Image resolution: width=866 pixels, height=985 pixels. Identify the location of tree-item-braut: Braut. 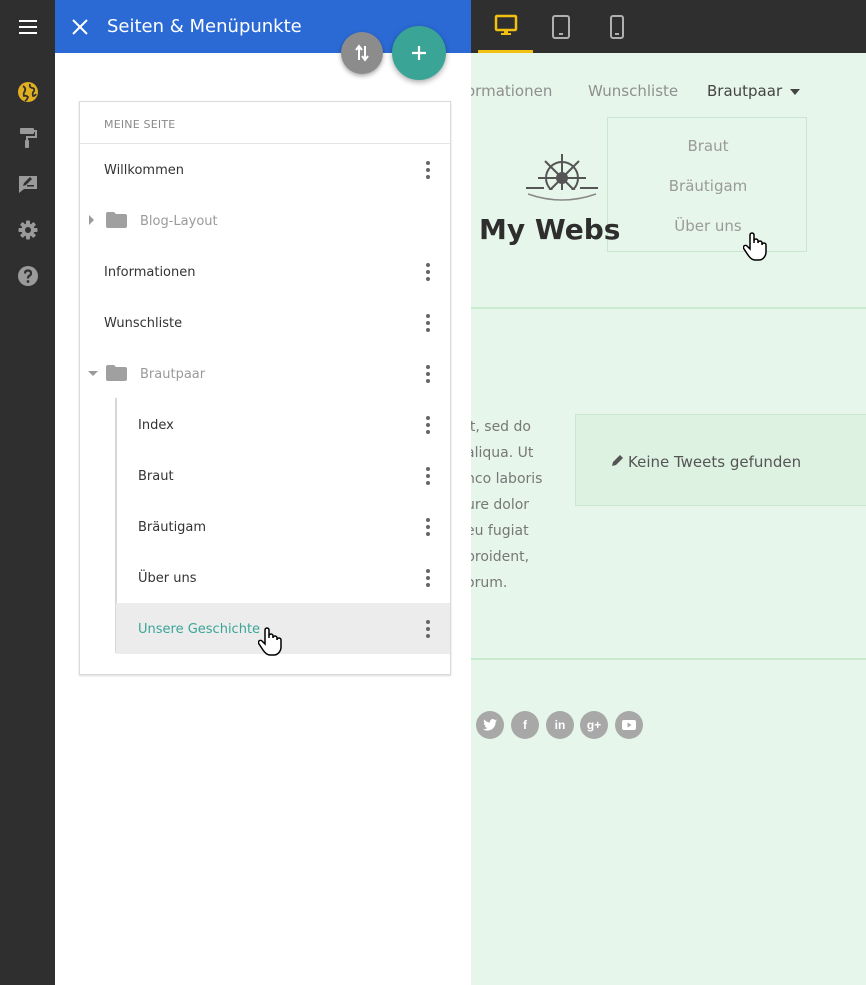
(265, 475).